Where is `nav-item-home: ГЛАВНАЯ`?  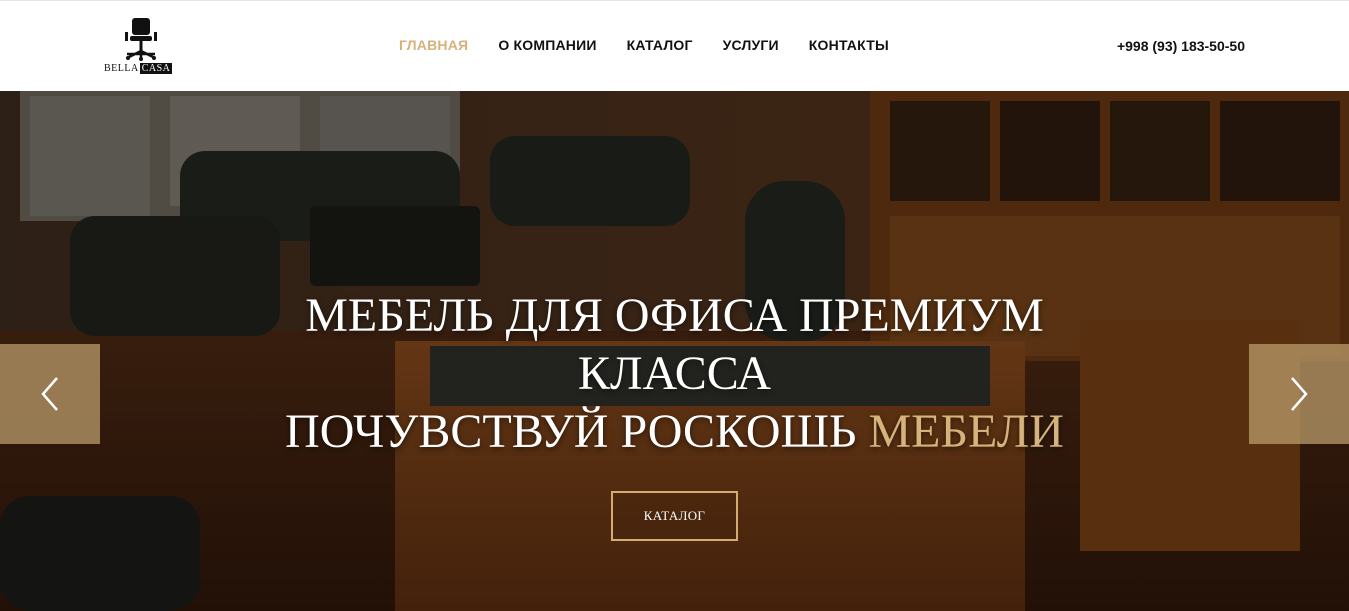
nav-item-home: ГЛАВНАЯ is located at coordinates (433, 45).